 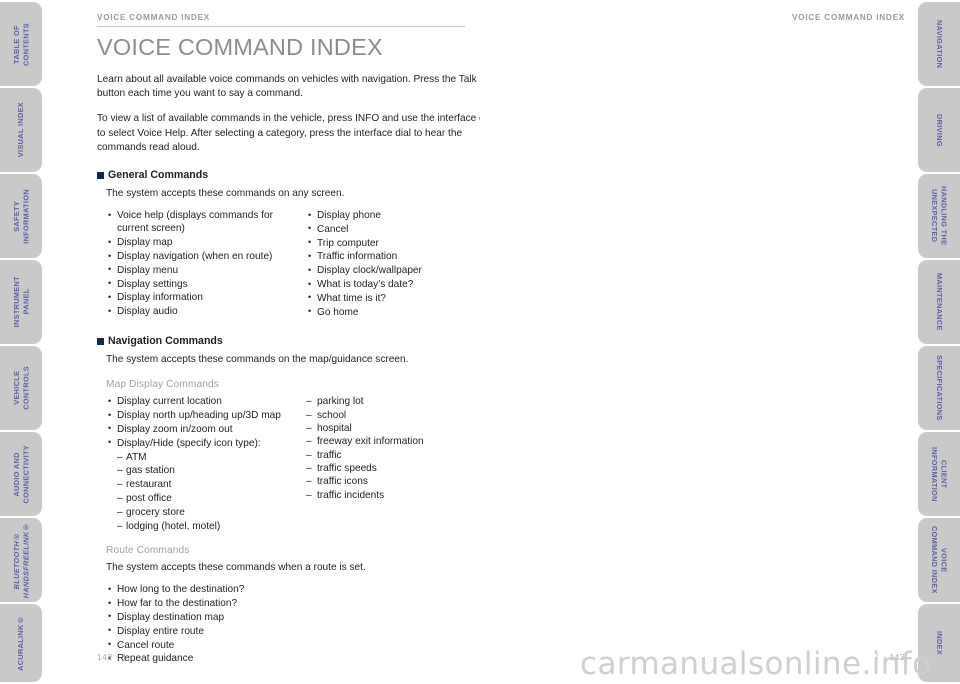 I want to click on sidebar-tab-table-of-contents: TABLE OF CONTENTS, so click(x=21, y=44).